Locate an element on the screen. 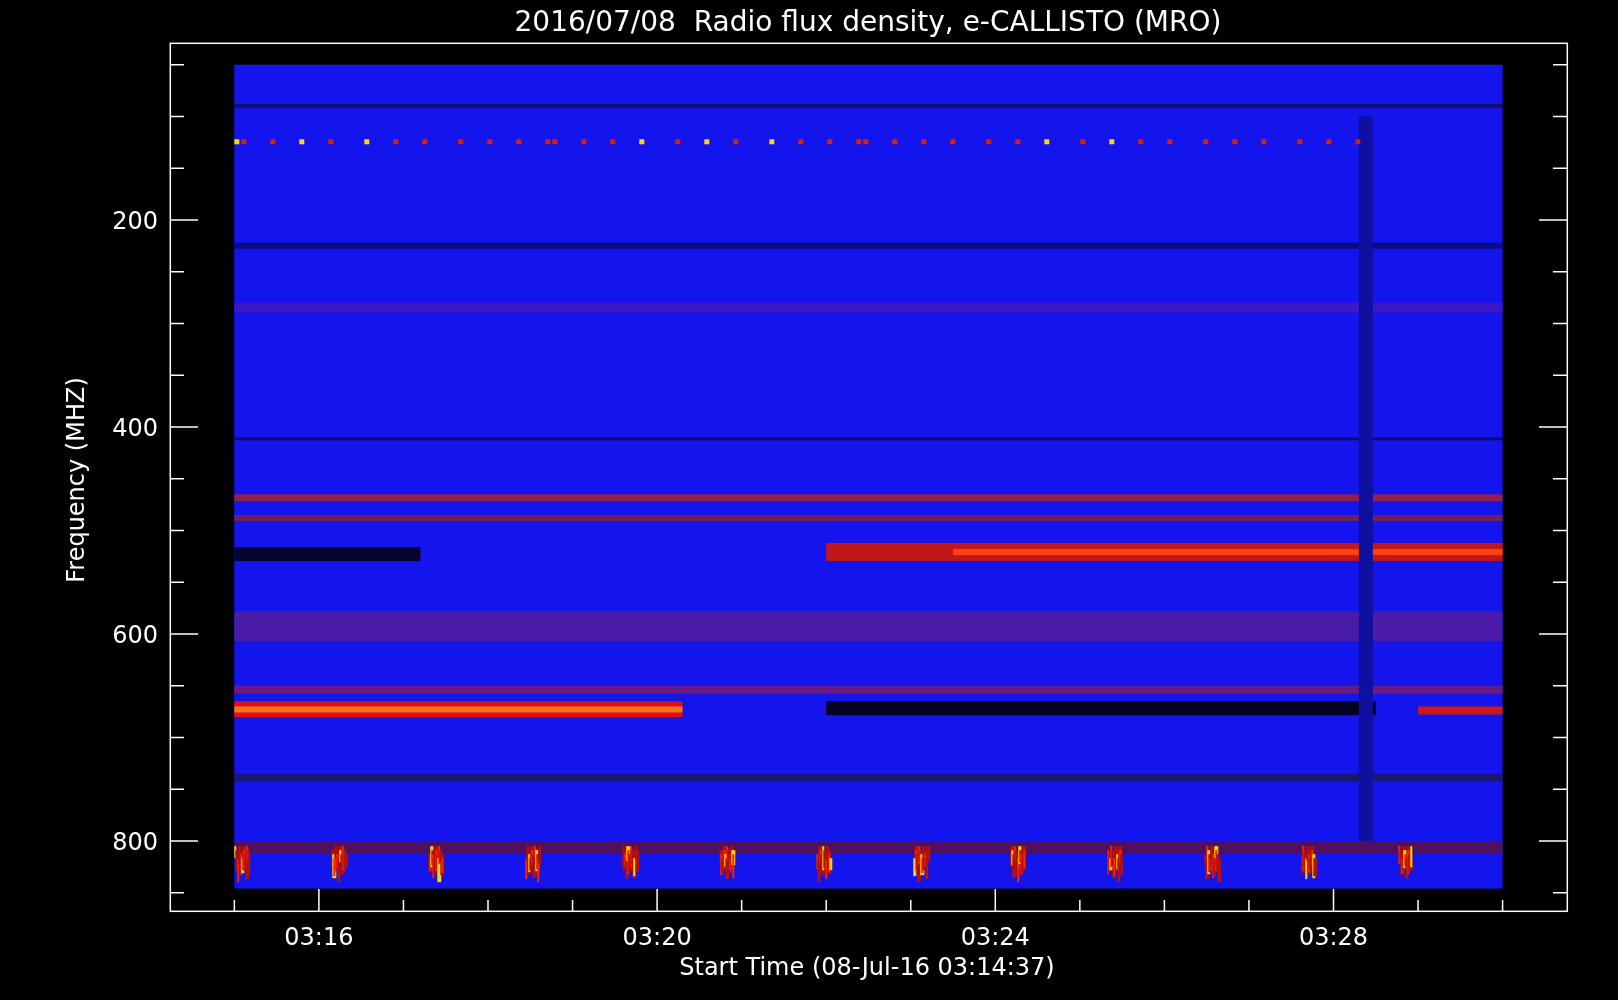  x-tick-label: 03:28 is located at coordinates (1333, 937).